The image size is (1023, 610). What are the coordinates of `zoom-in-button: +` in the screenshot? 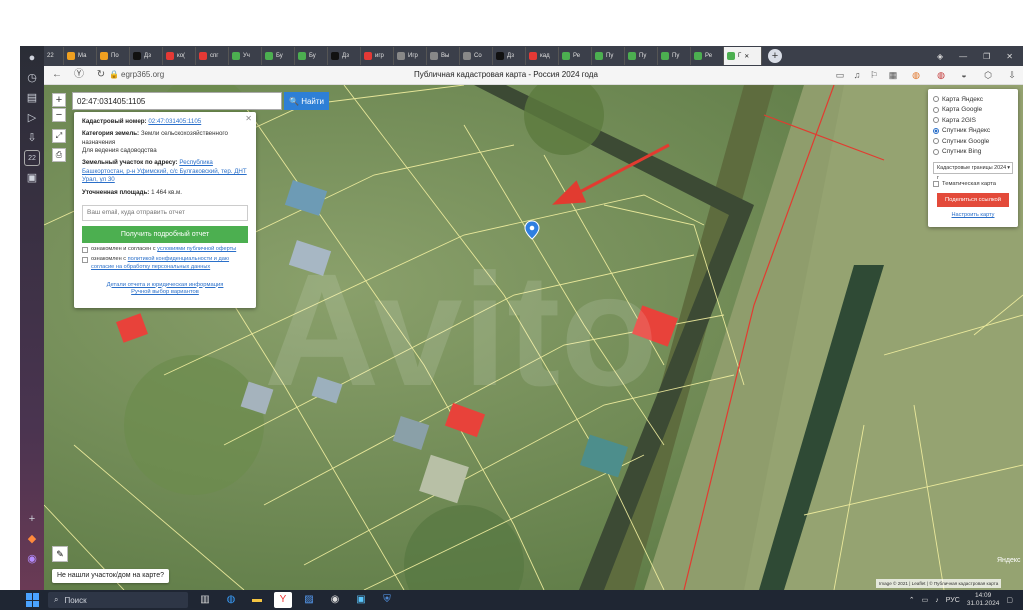 It's located at (59, 100).